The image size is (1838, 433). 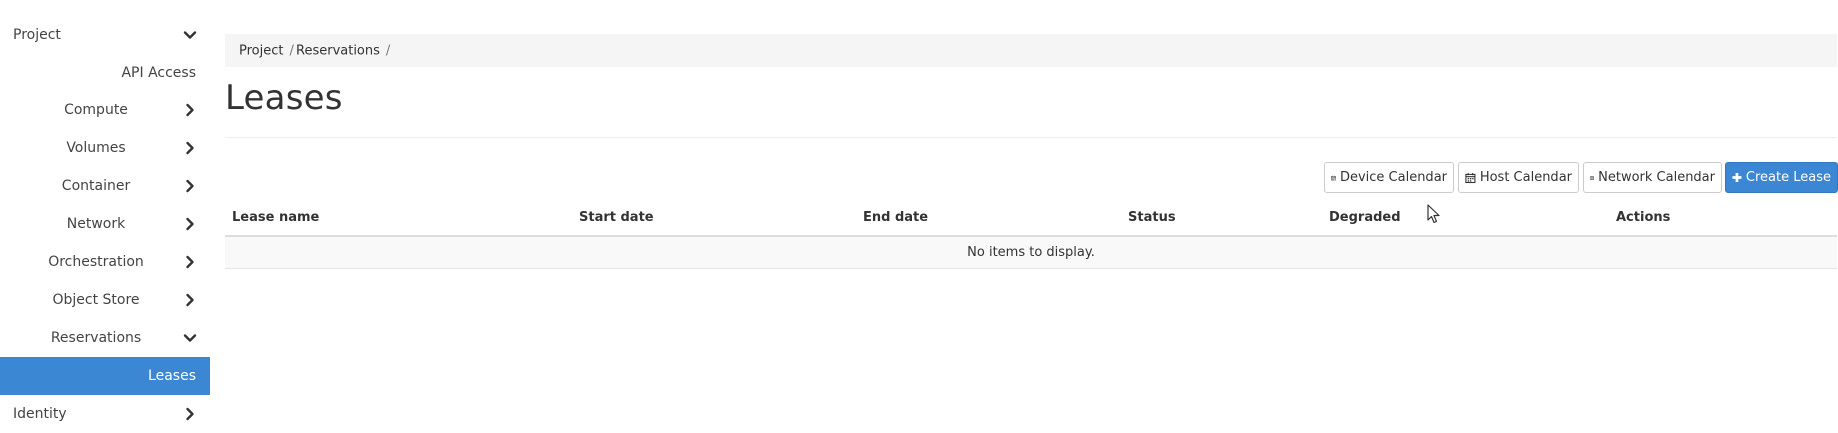 I want to click on sidebar-item-label: Compute, so click(x=96, y=110).